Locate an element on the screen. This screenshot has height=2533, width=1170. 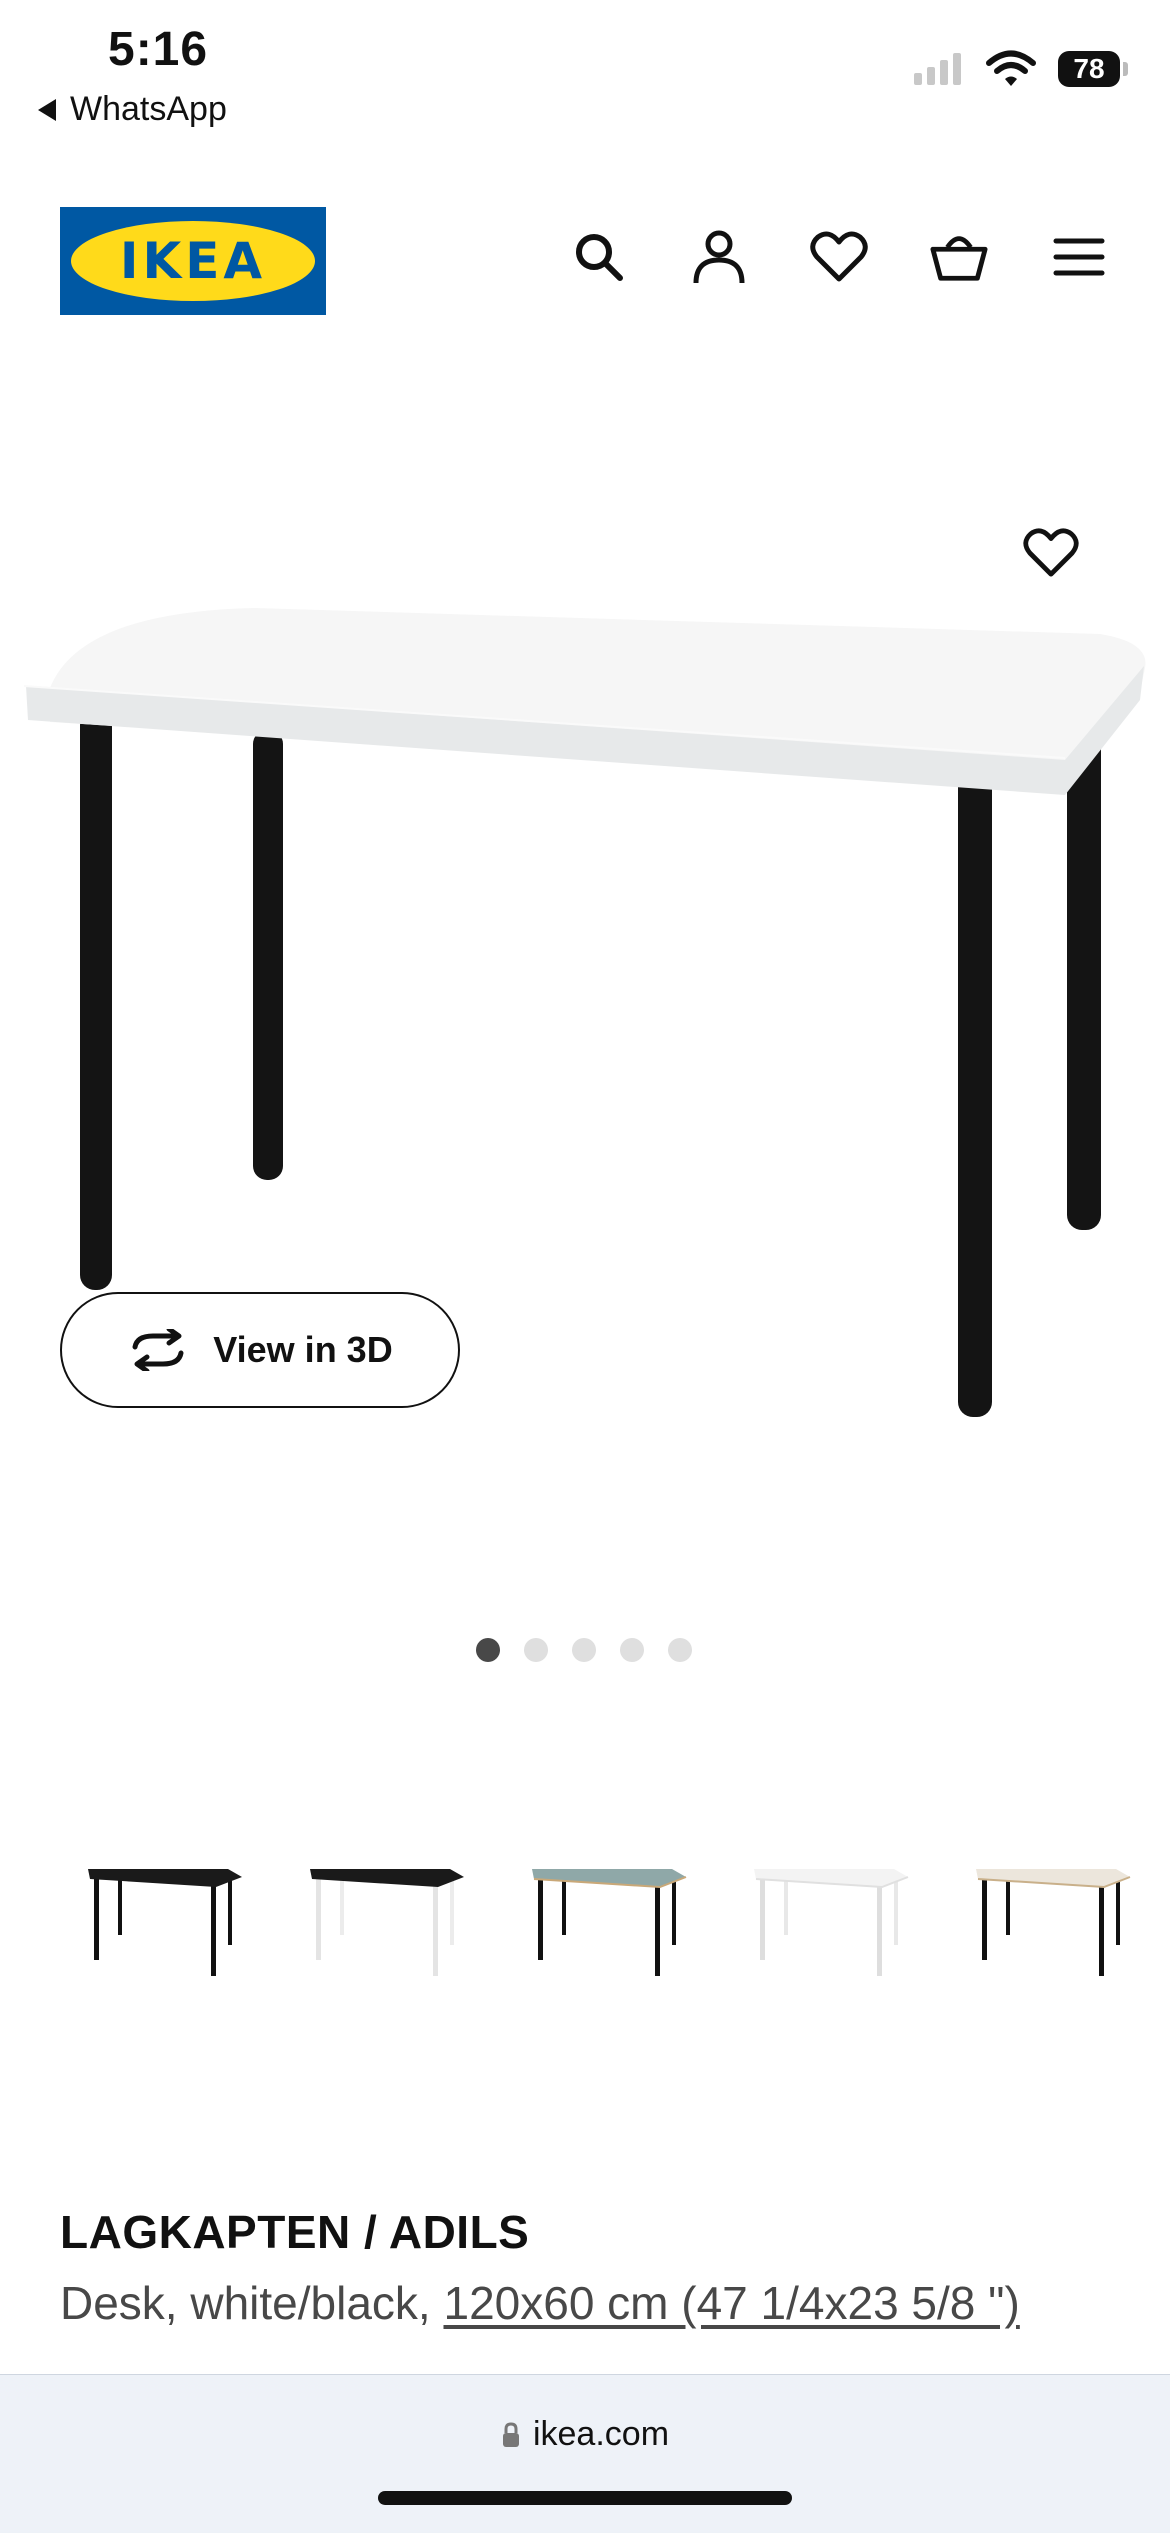
wifi-icon is located at coordinates (1011, 68).